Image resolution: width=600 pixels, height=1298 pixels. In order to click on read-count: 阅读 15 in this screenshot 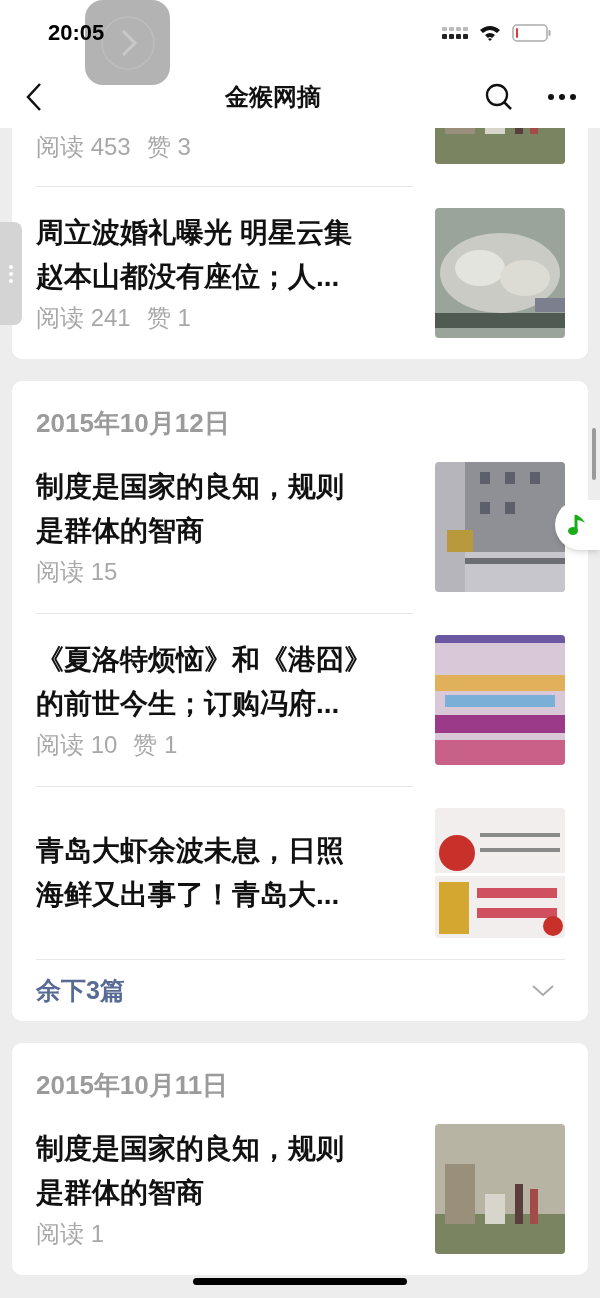, I will do `click(77, 572)`.